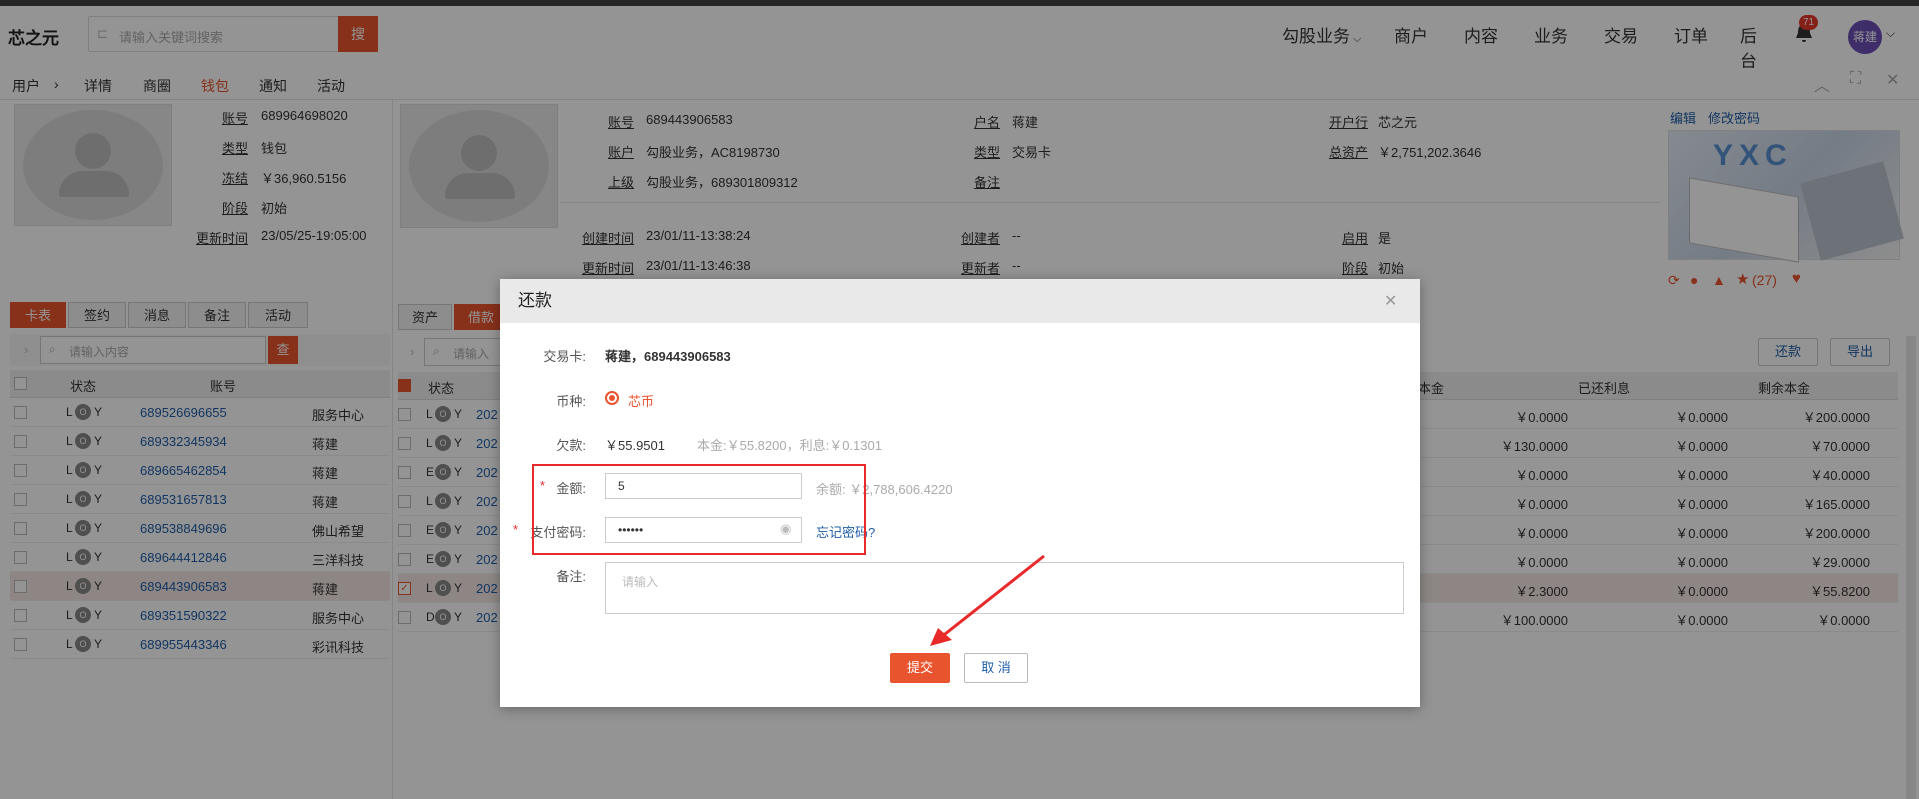 This screenshot has width=1919, height=799. What do you see at coordinates (996, 668) in the screenshot?
I see `cancel-button: 取 消` at bounding box center [996, 668].